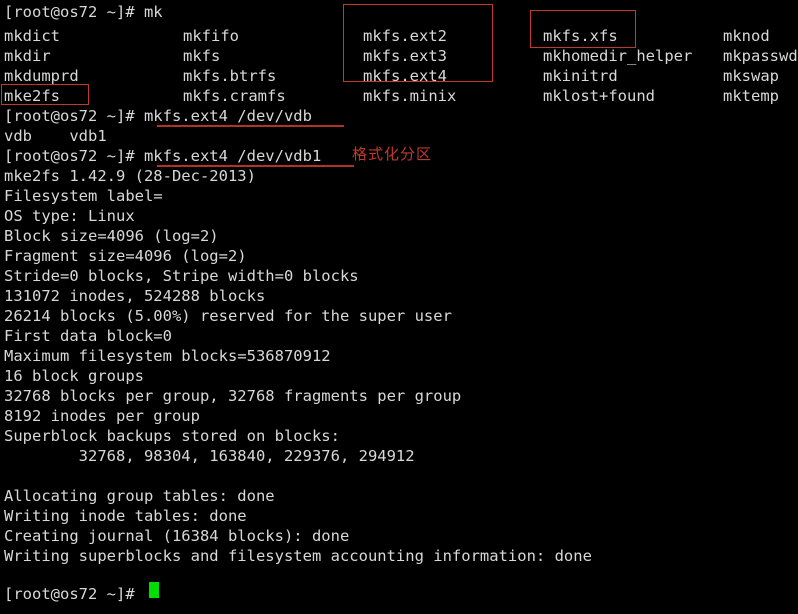 This screenshot has height=614, width=798. I want to click on terminal-line: Filesystem label=, so click(83, 196).